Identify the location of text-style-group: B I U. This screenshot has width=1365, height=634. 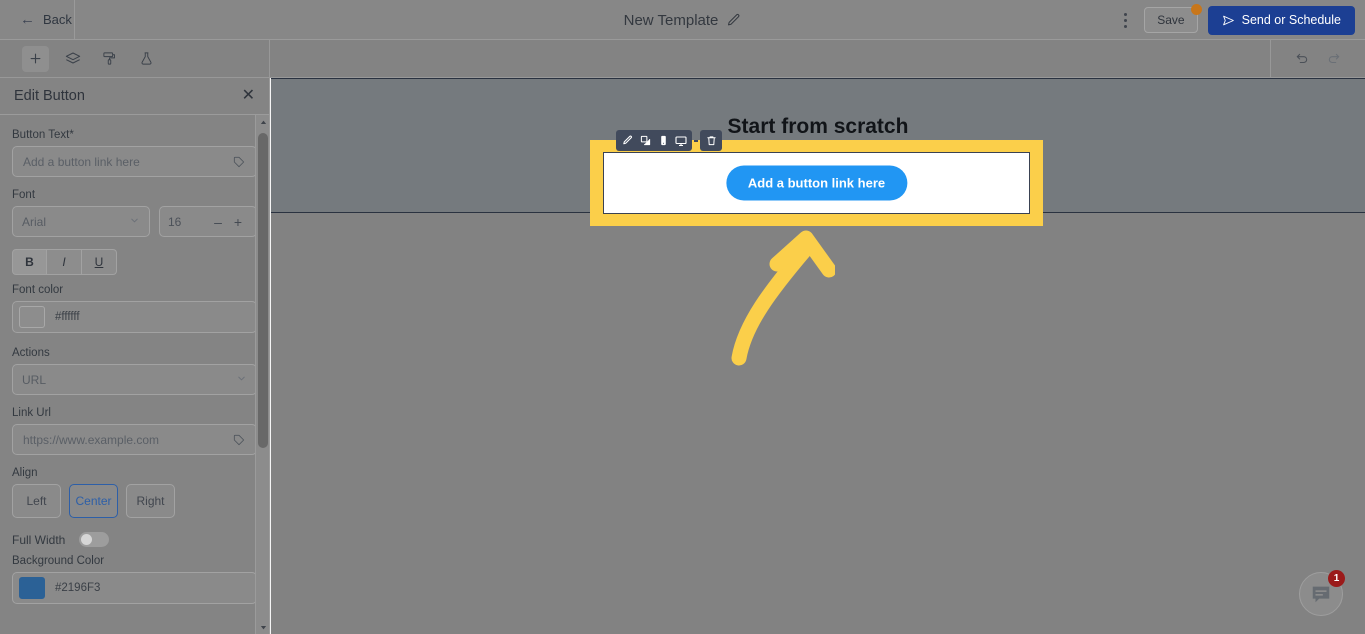
(134, 262).